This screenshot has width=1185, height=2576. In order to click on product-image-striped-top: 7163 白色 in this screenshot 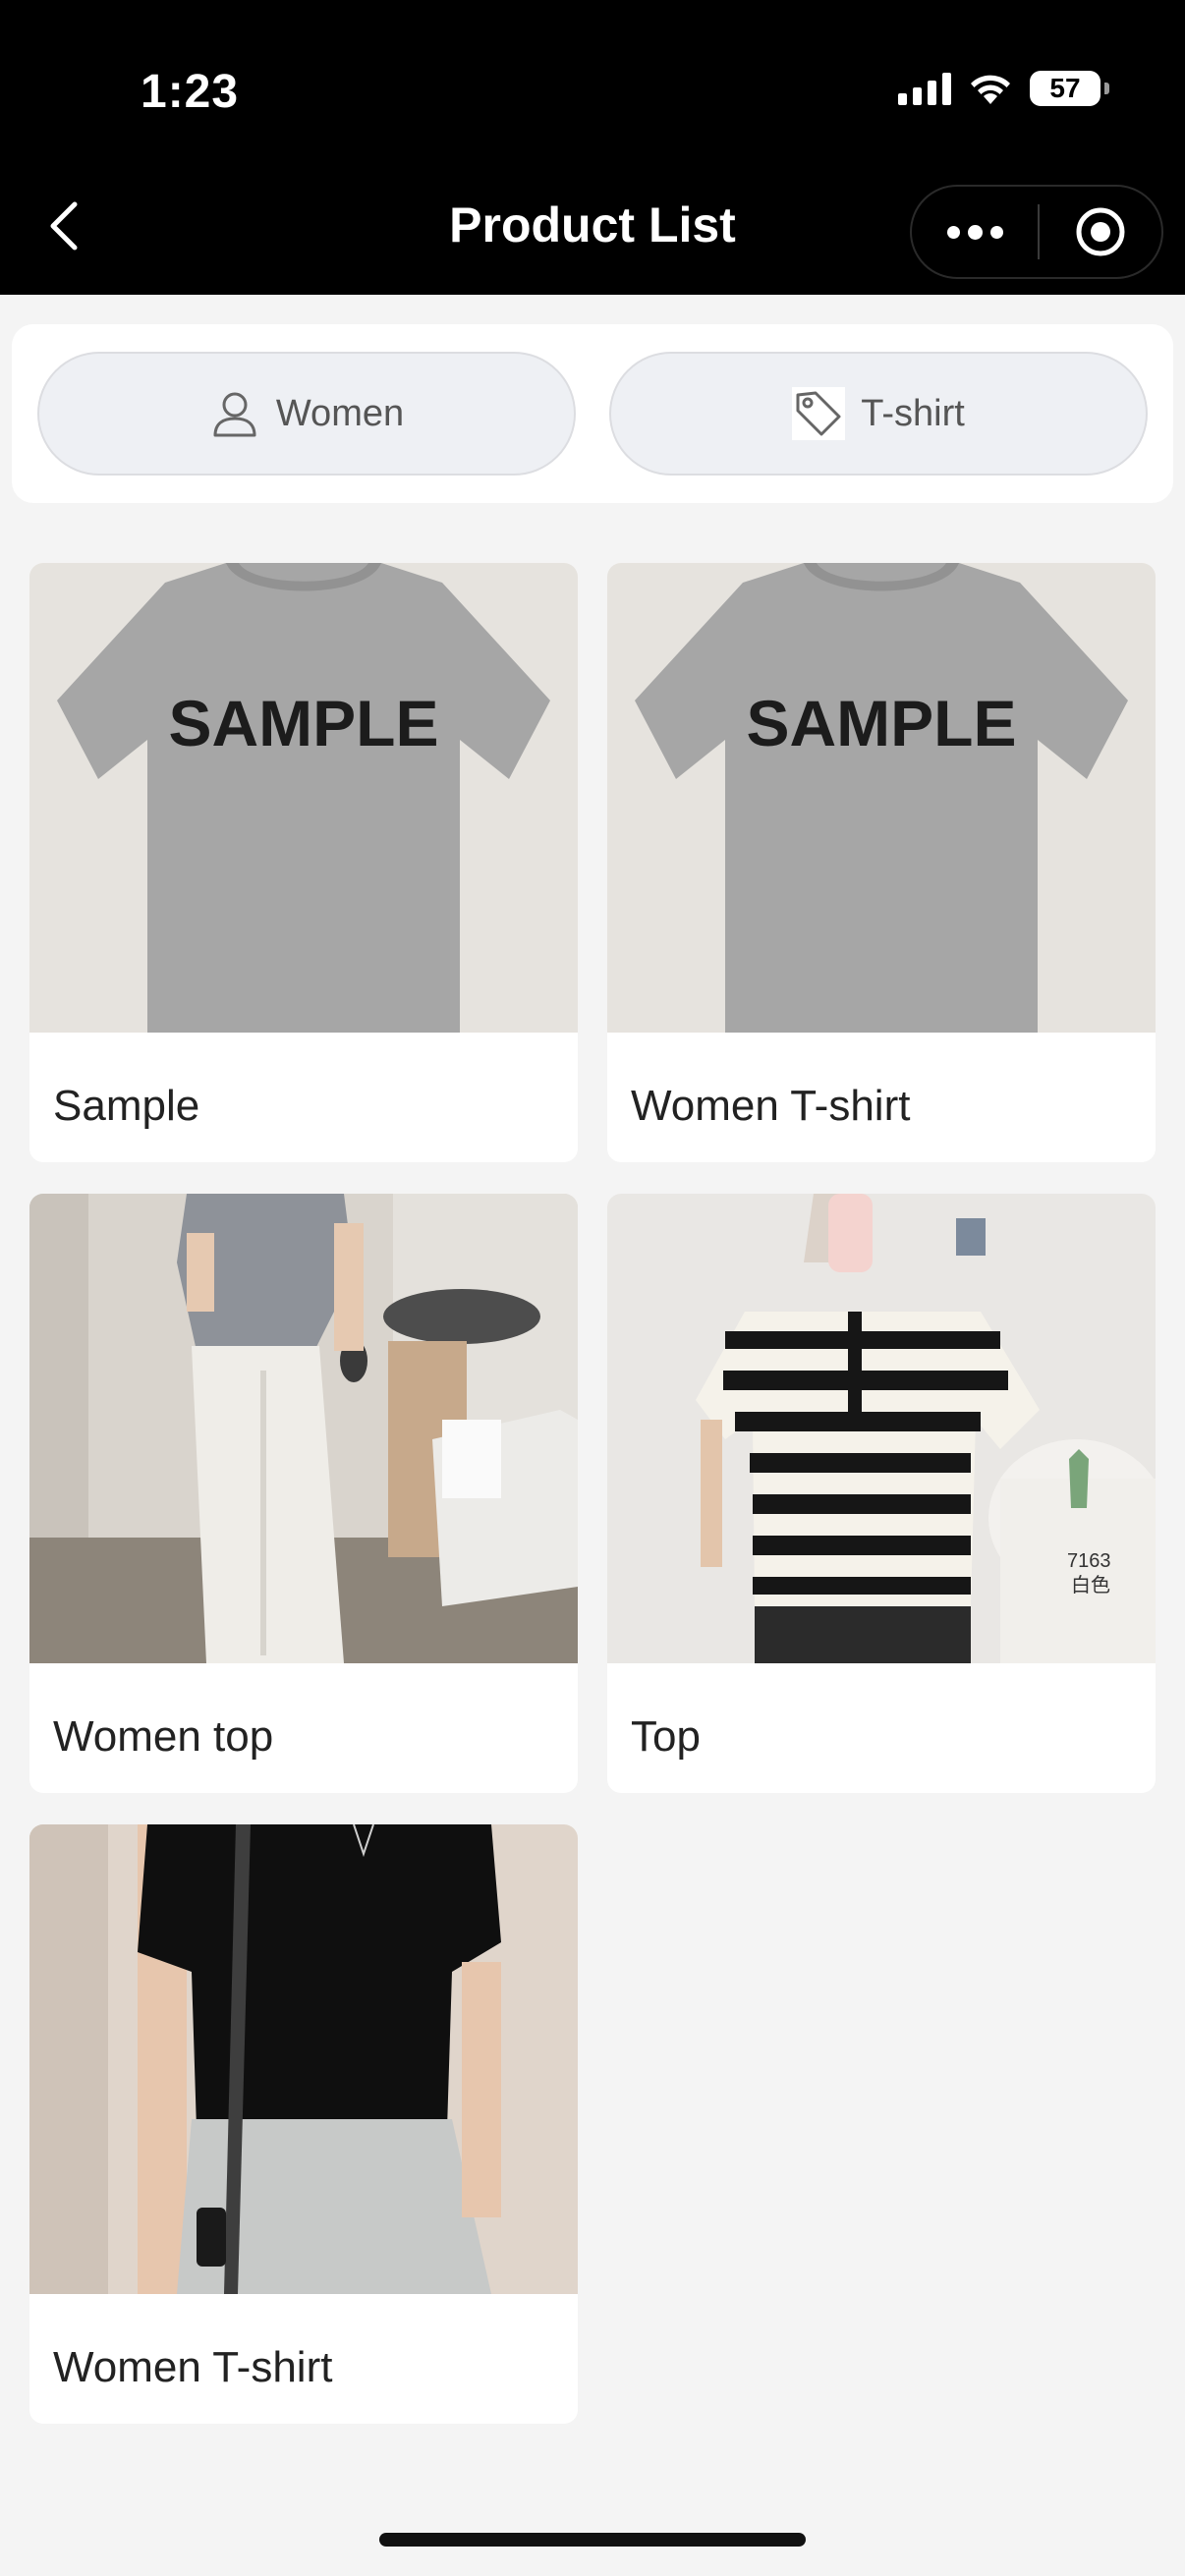, I will do `click(881, 1428)`.